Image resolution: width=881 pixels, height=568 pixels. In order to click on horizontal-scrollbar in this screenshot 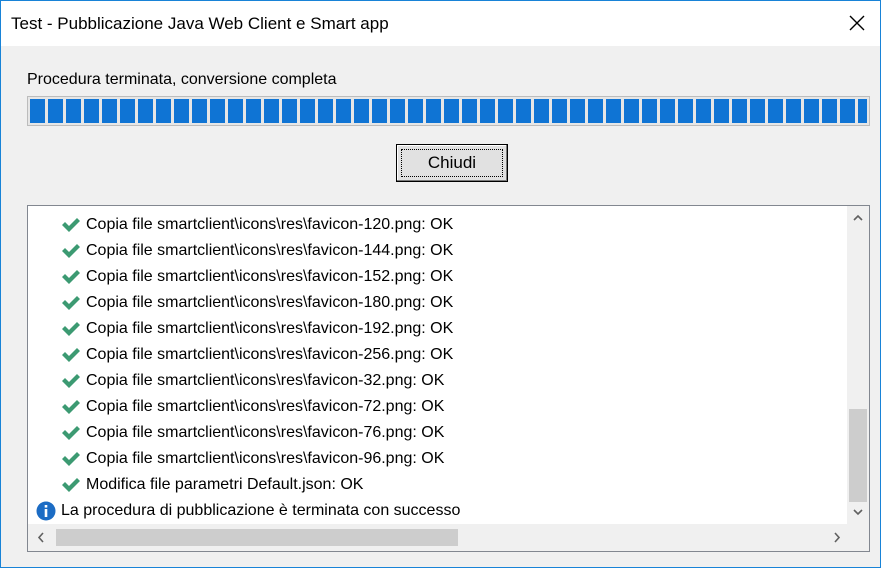, I will do `click(438, 537)`.